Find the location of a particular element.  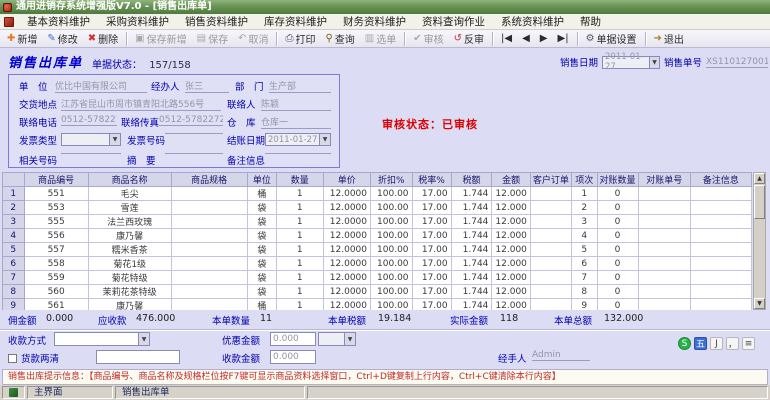

menu-item-财务资料维护: 财务资料维护 is located at coordinates (374, 22).